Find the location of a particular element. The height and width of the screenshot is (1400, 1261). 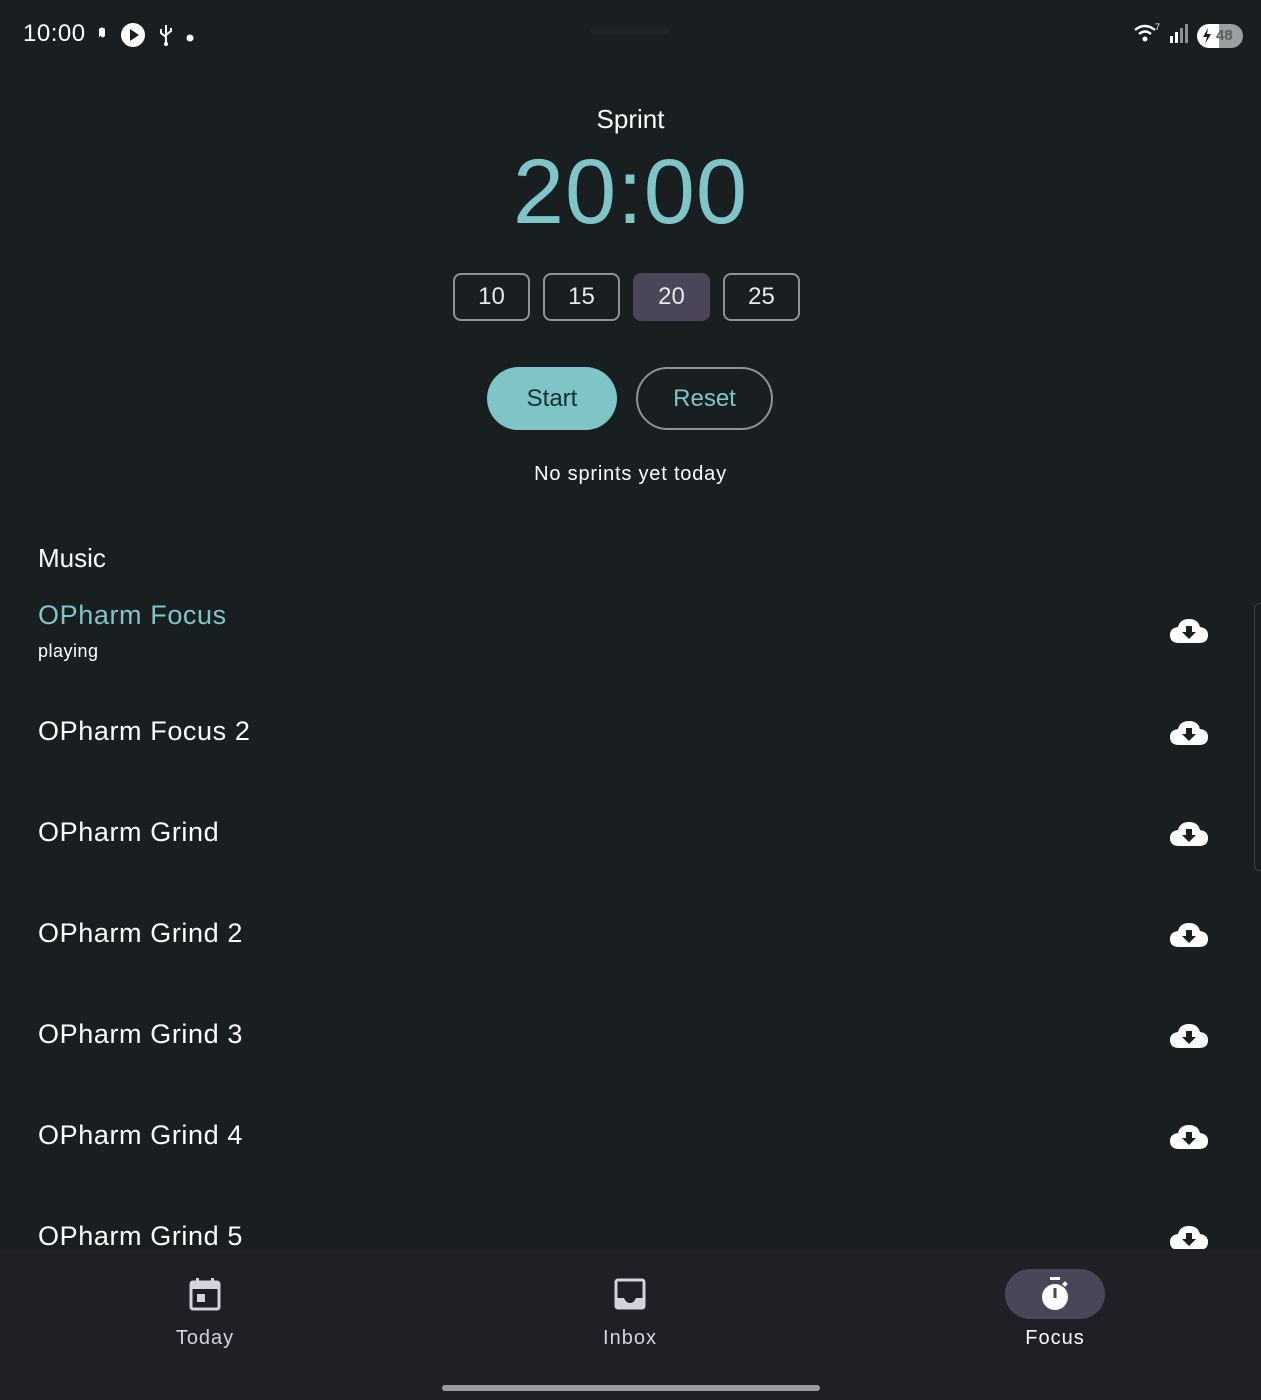

camera-notch is located at coordinates (630, 31).